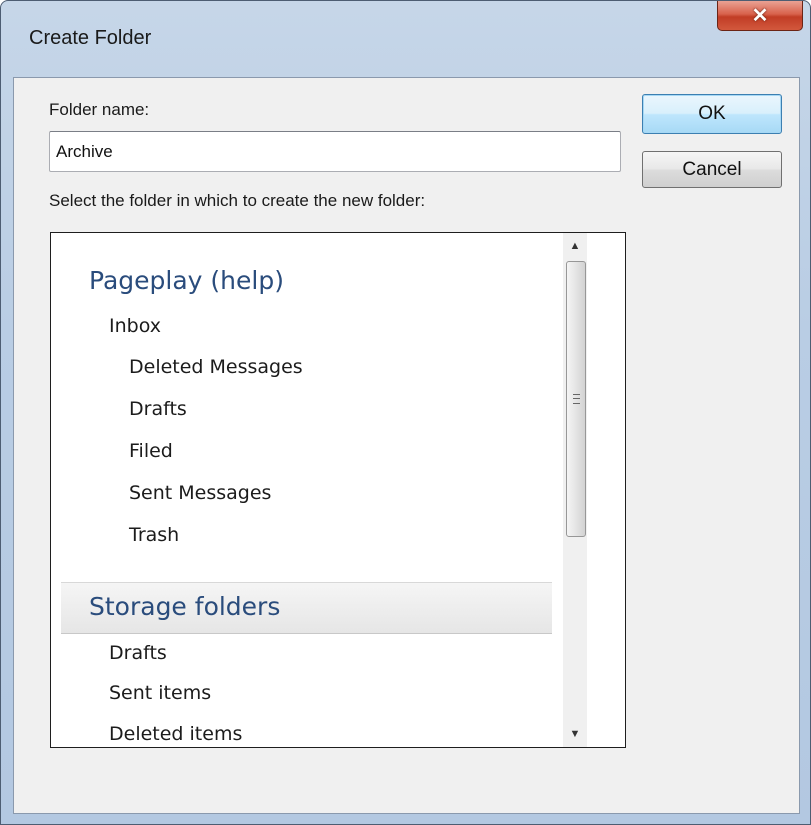  I want to click on cancel-button: Cancel, so click(712, 169).